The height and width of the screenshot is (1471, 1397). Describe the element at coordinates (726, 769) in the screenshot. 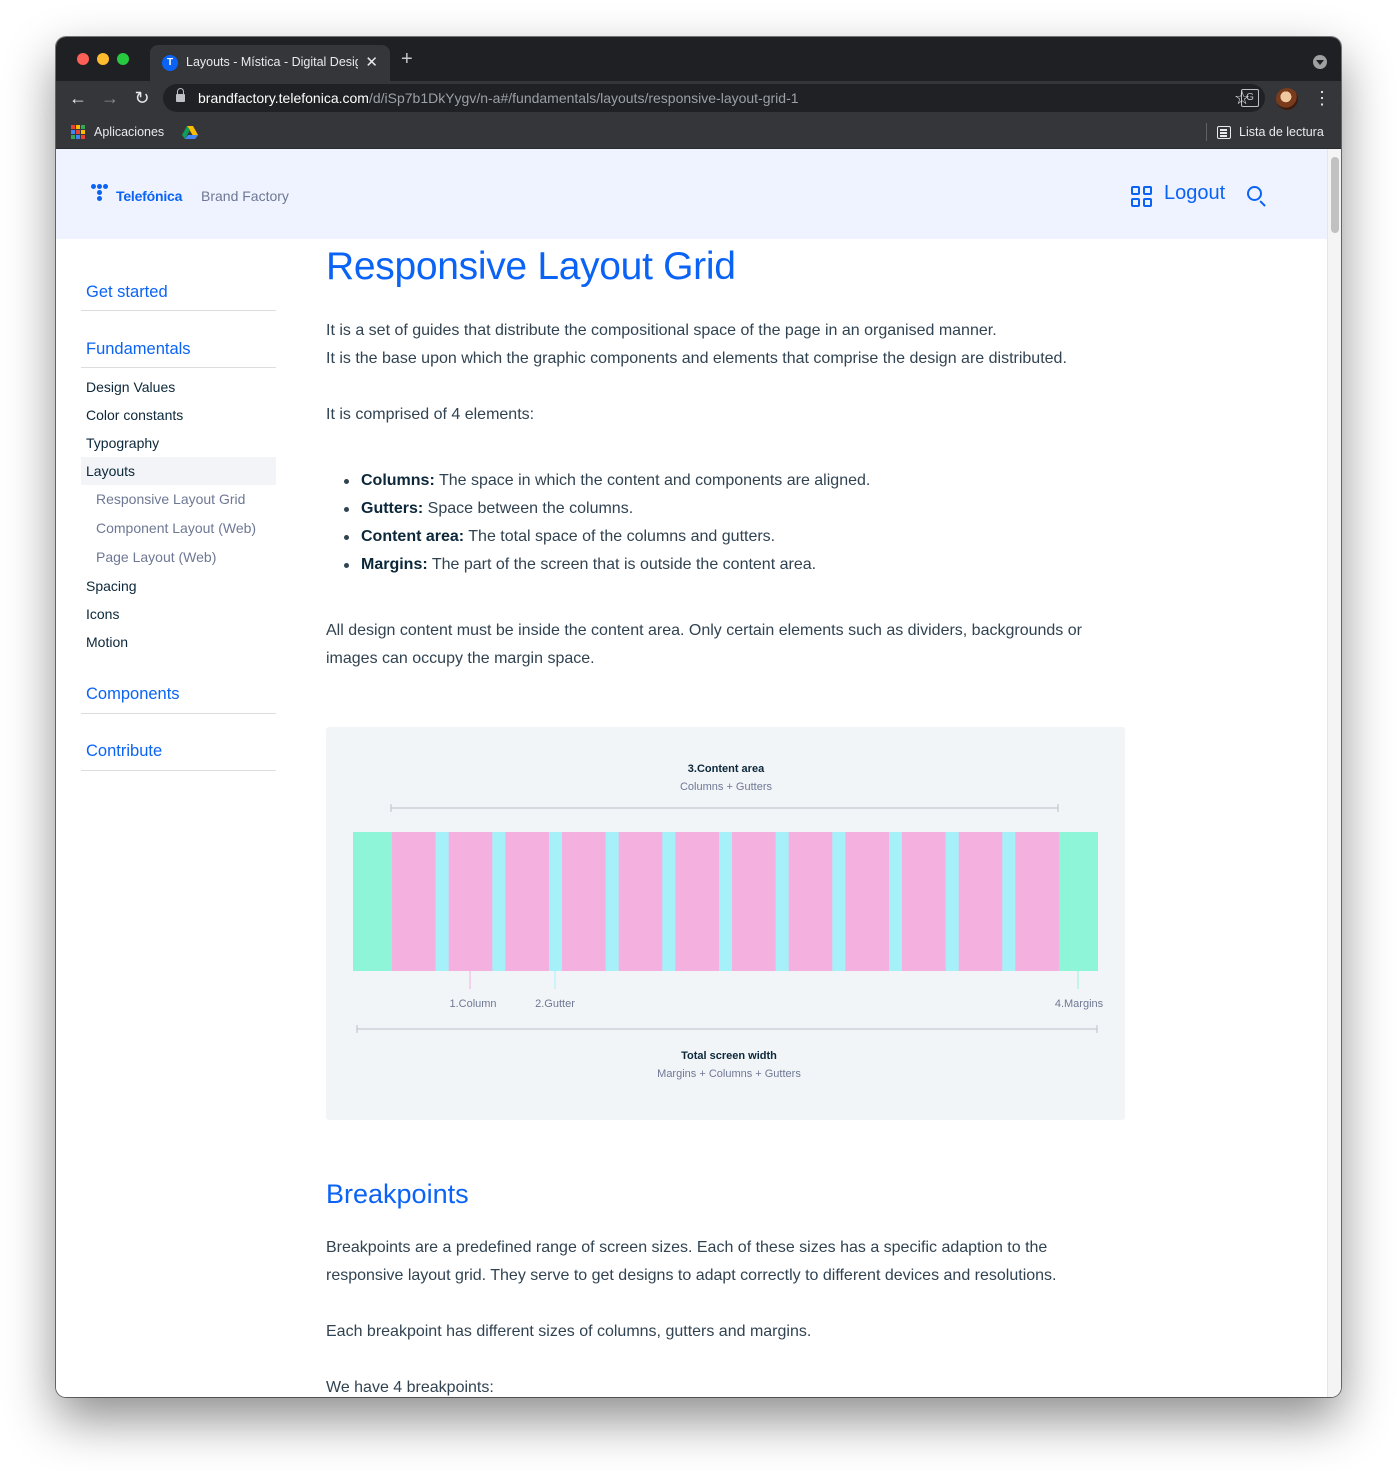

I see `content-area-title: 3.Content area` at that location.